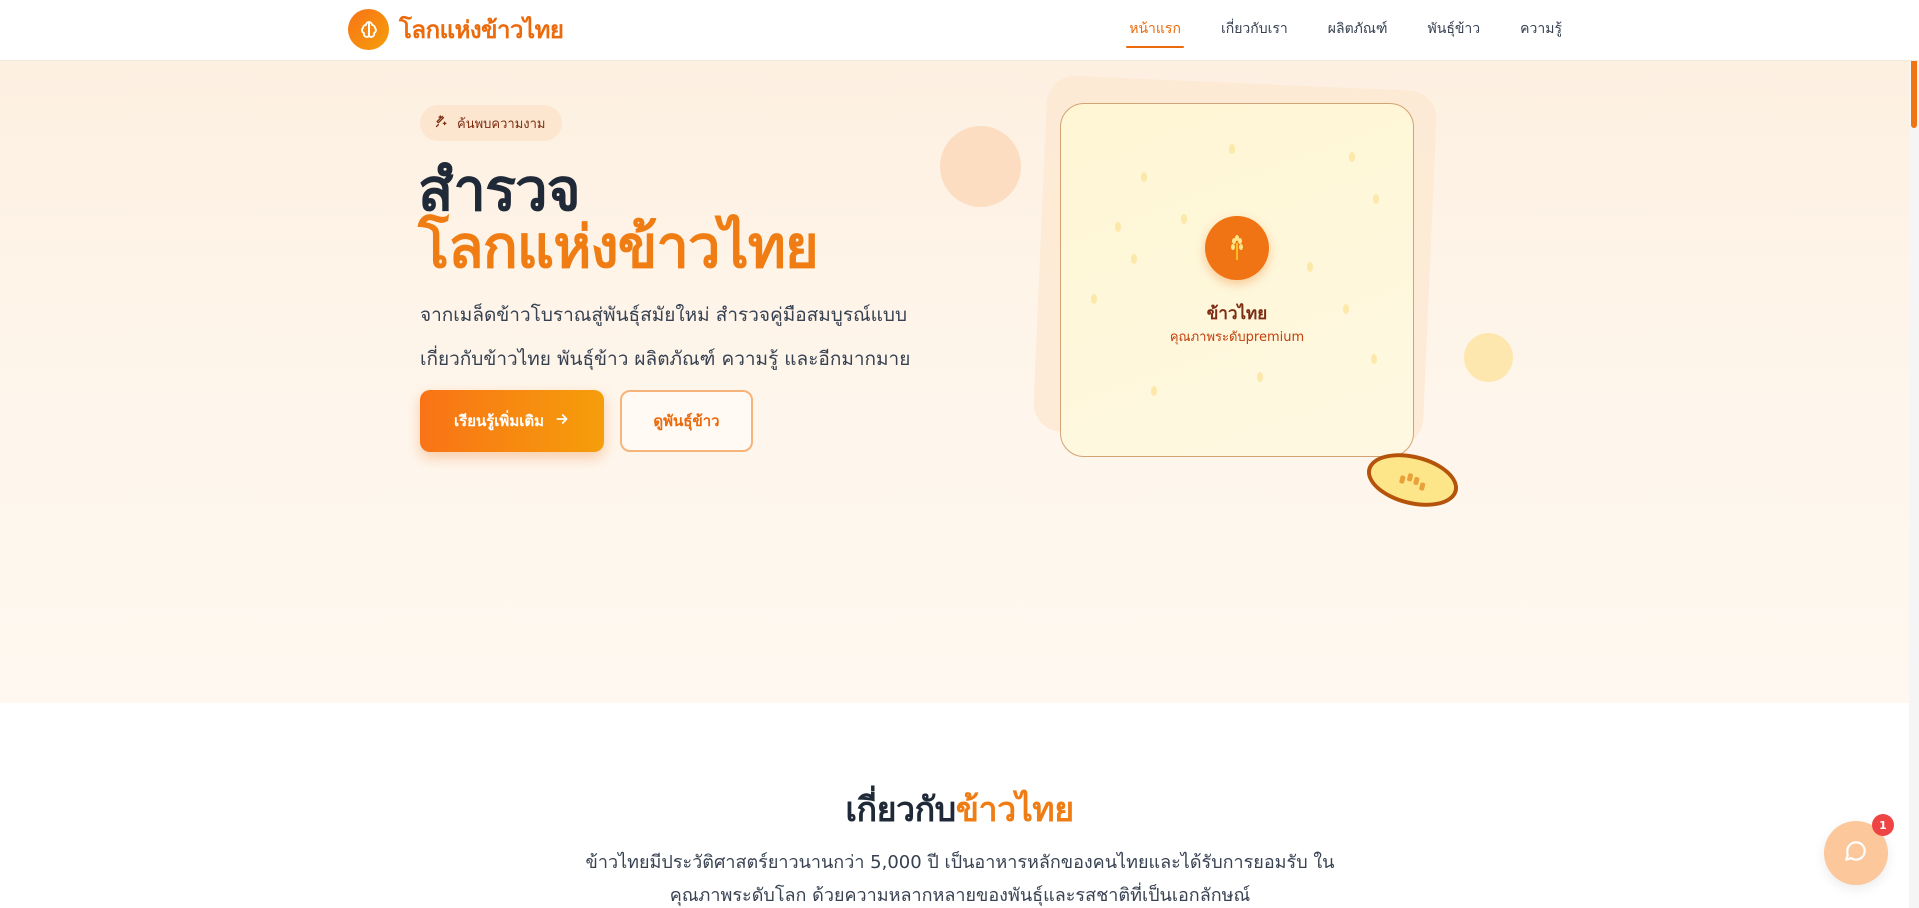 The width and height of the screenshot is (1919, 908). I want to click on sparkle-icon, so click(441, 123).